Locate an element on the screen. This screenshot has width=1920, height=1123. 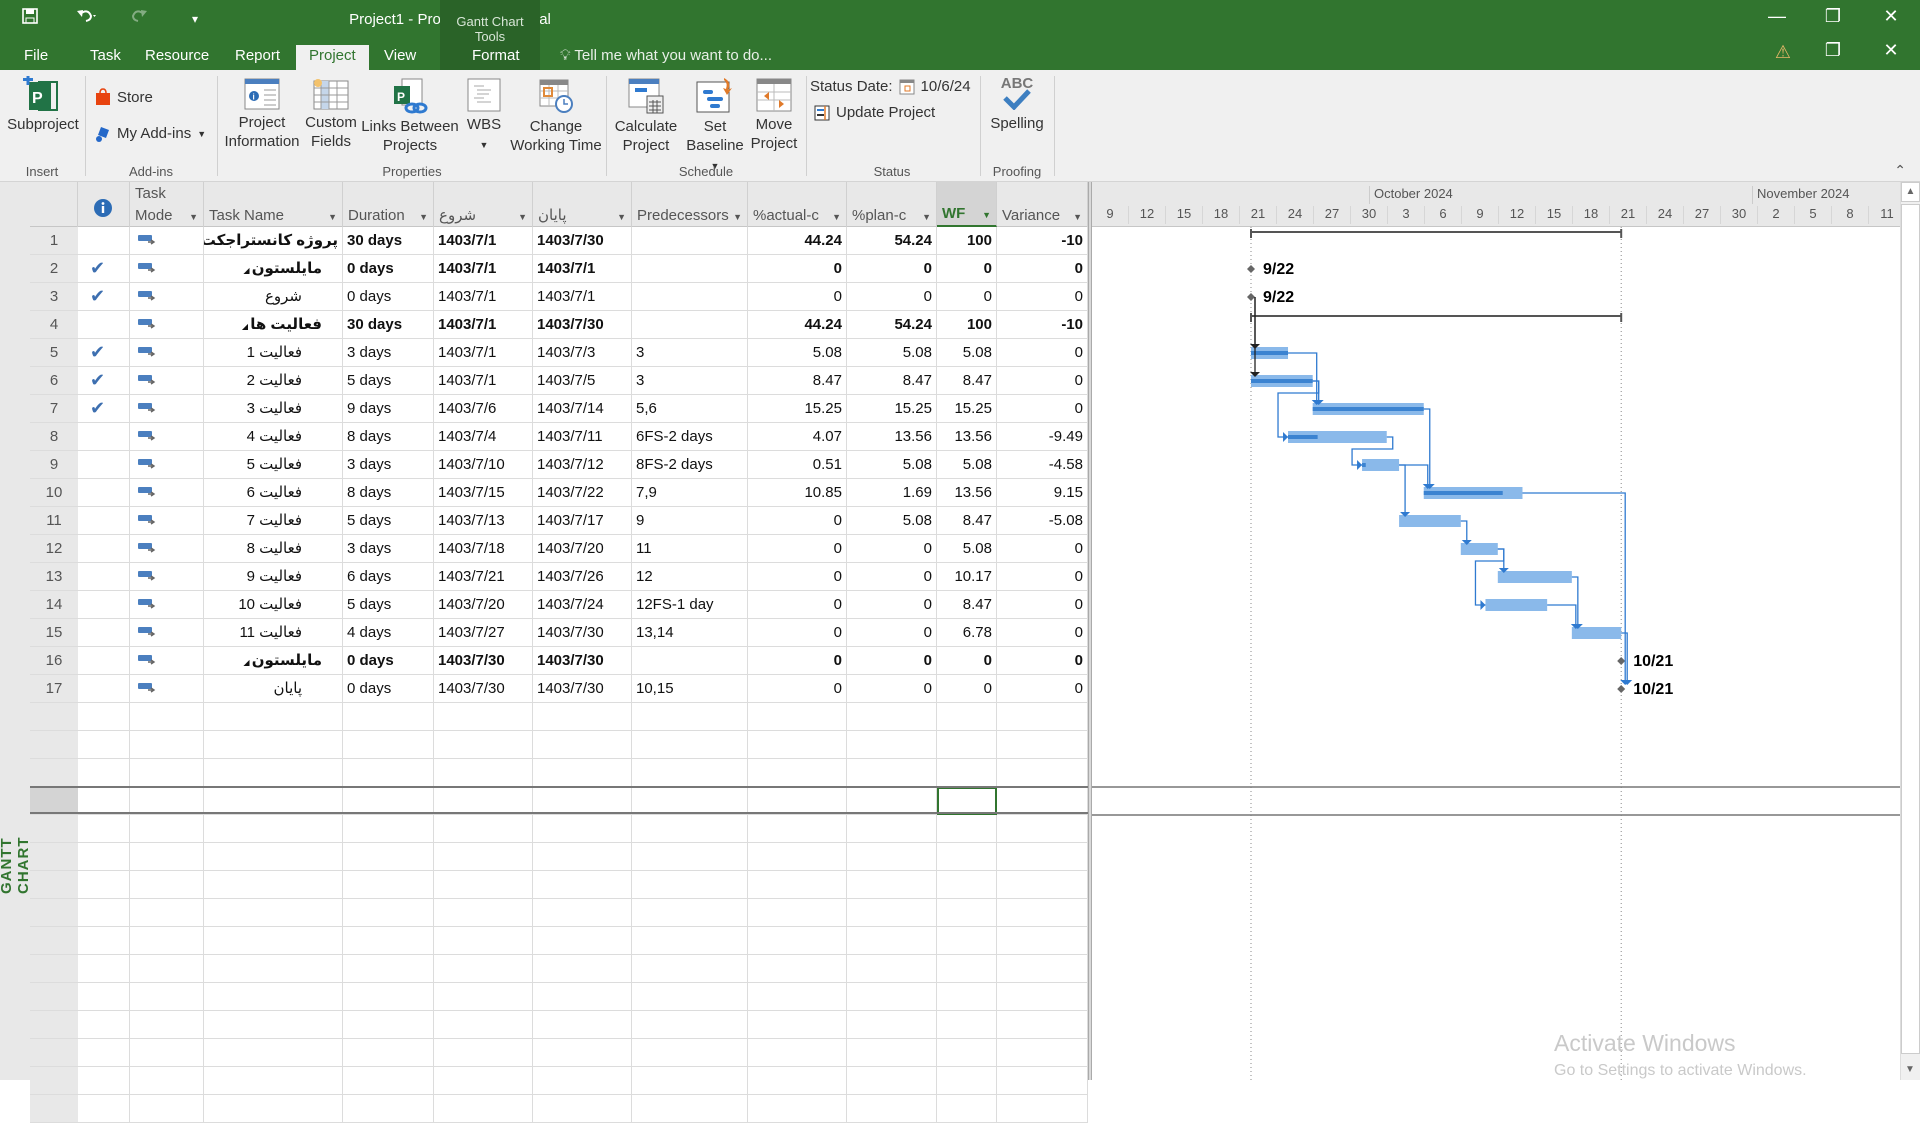
collapse-toggle-icon: ◢ is located at coordinates (247, 270).